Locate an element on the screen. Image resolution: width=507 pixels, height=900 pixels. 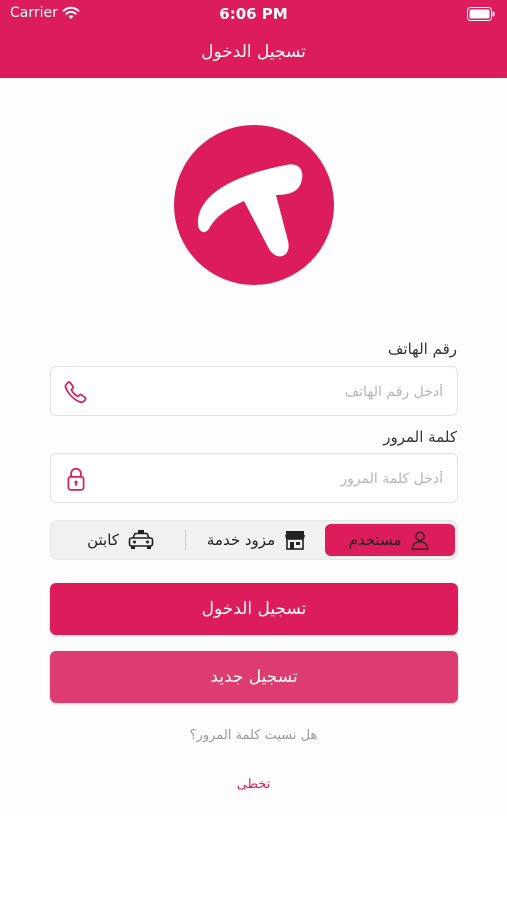
battery-icon is located at coordinates (481, 15).